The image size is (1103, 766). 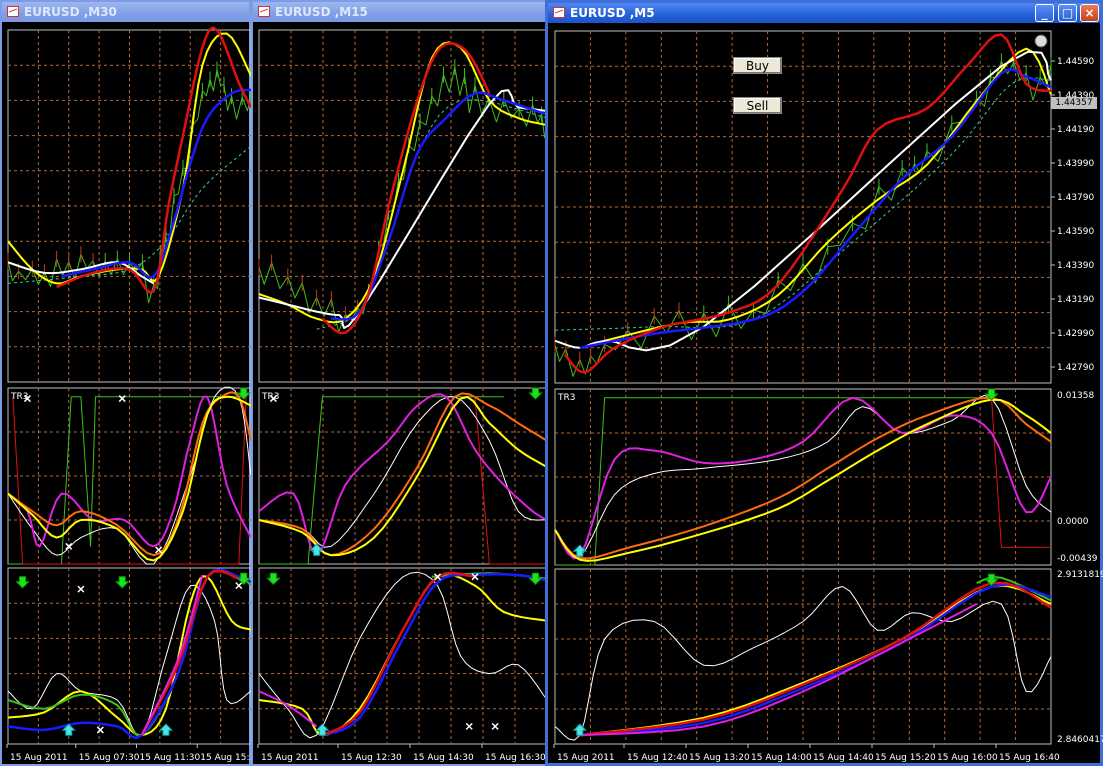 What do you see at coordinates (1075, 198) in the screenshot?
I see `price-axis-label: 1.43790` at bounding box center [1075, 198].